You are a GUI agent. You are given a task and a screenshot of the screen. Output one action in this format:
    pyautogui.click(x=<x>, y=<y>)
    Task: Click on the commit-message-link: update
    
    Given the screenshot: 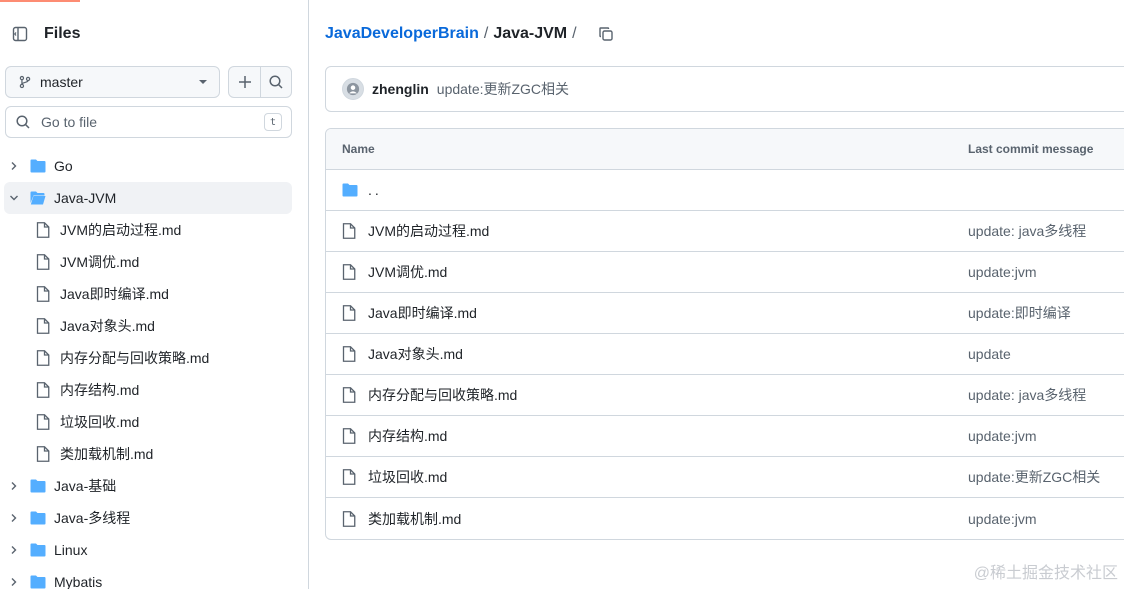 What is the action you would take?
    pyautogui.click(x=989, y=354)
    